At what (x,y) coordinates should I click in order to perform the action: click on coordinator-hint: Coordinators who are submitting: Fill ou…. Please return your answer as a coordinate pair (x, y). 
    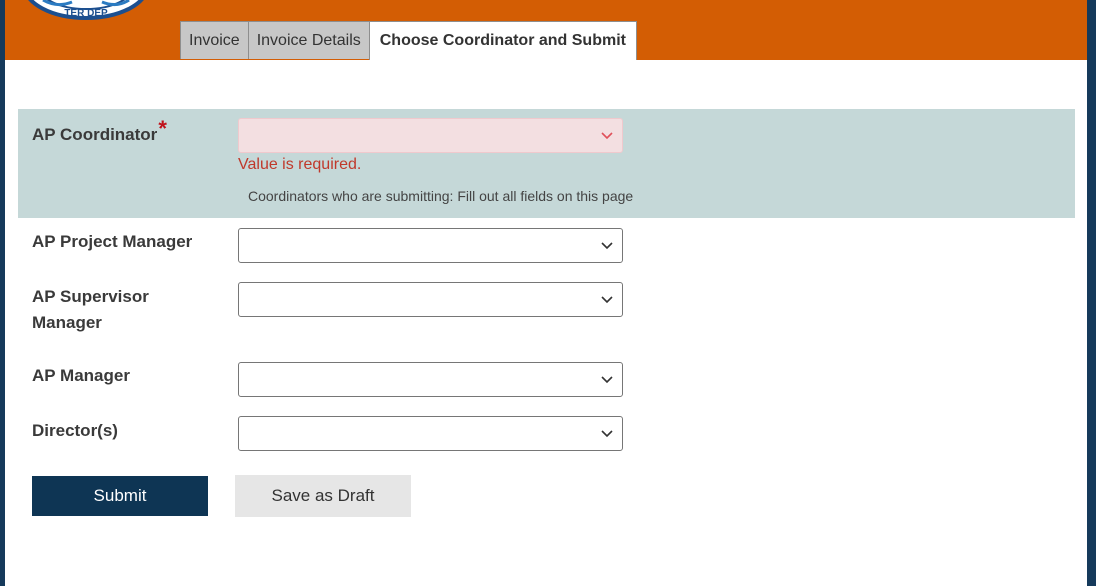
    Looking at the image, I should click on (441, 196).